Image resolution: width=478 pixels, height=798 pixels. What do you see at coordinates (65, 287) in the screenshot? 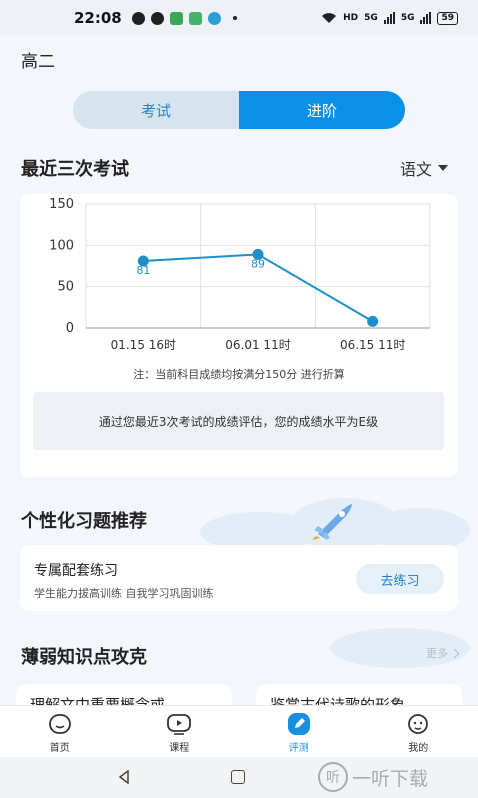
I see `y-tick-label: 50` at bounding box center [65, 287].